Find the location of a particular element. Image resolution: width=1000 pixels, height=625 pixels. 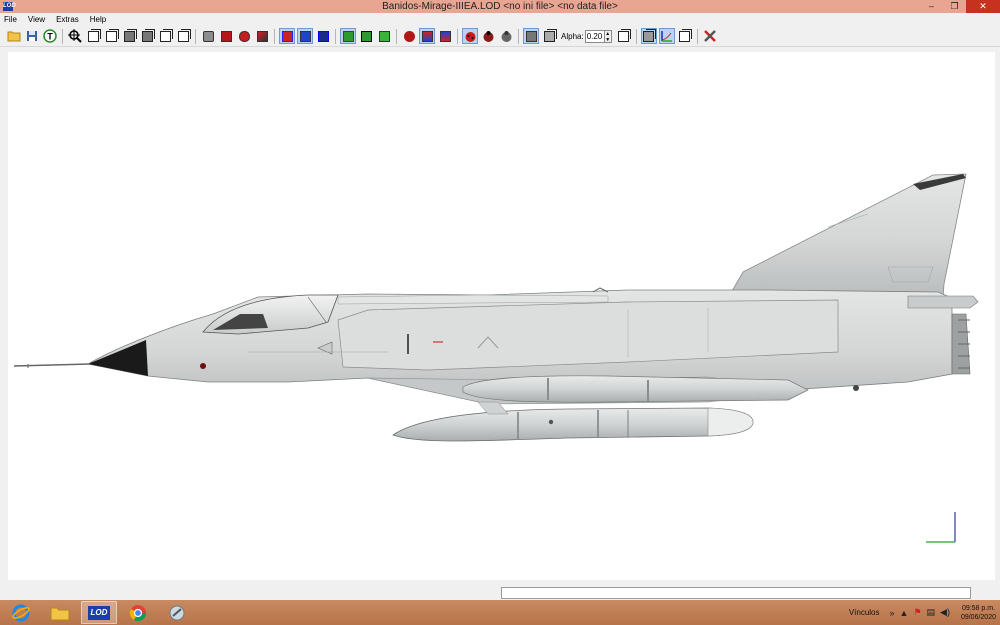

box-view-button is located at coordinates (648, 36).